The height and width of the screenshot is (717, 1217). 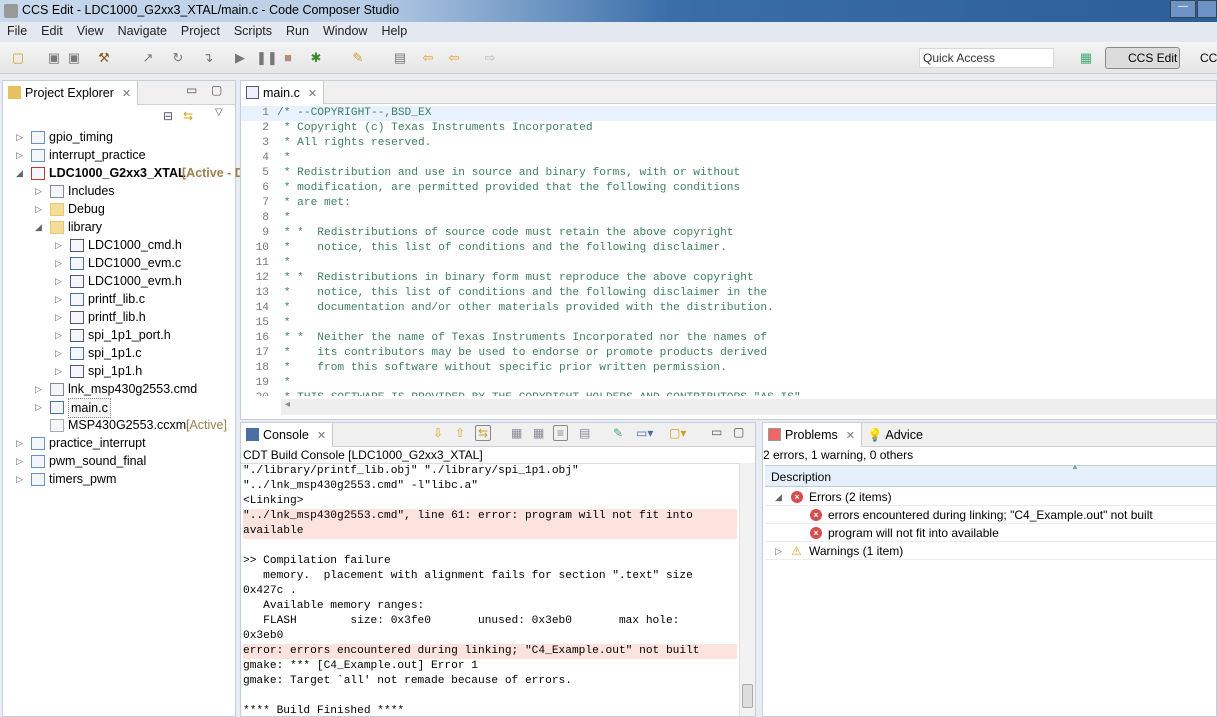 I want to click on tree-item: ▷ LDC1000_cmd.h, so click(x=119, y=245).